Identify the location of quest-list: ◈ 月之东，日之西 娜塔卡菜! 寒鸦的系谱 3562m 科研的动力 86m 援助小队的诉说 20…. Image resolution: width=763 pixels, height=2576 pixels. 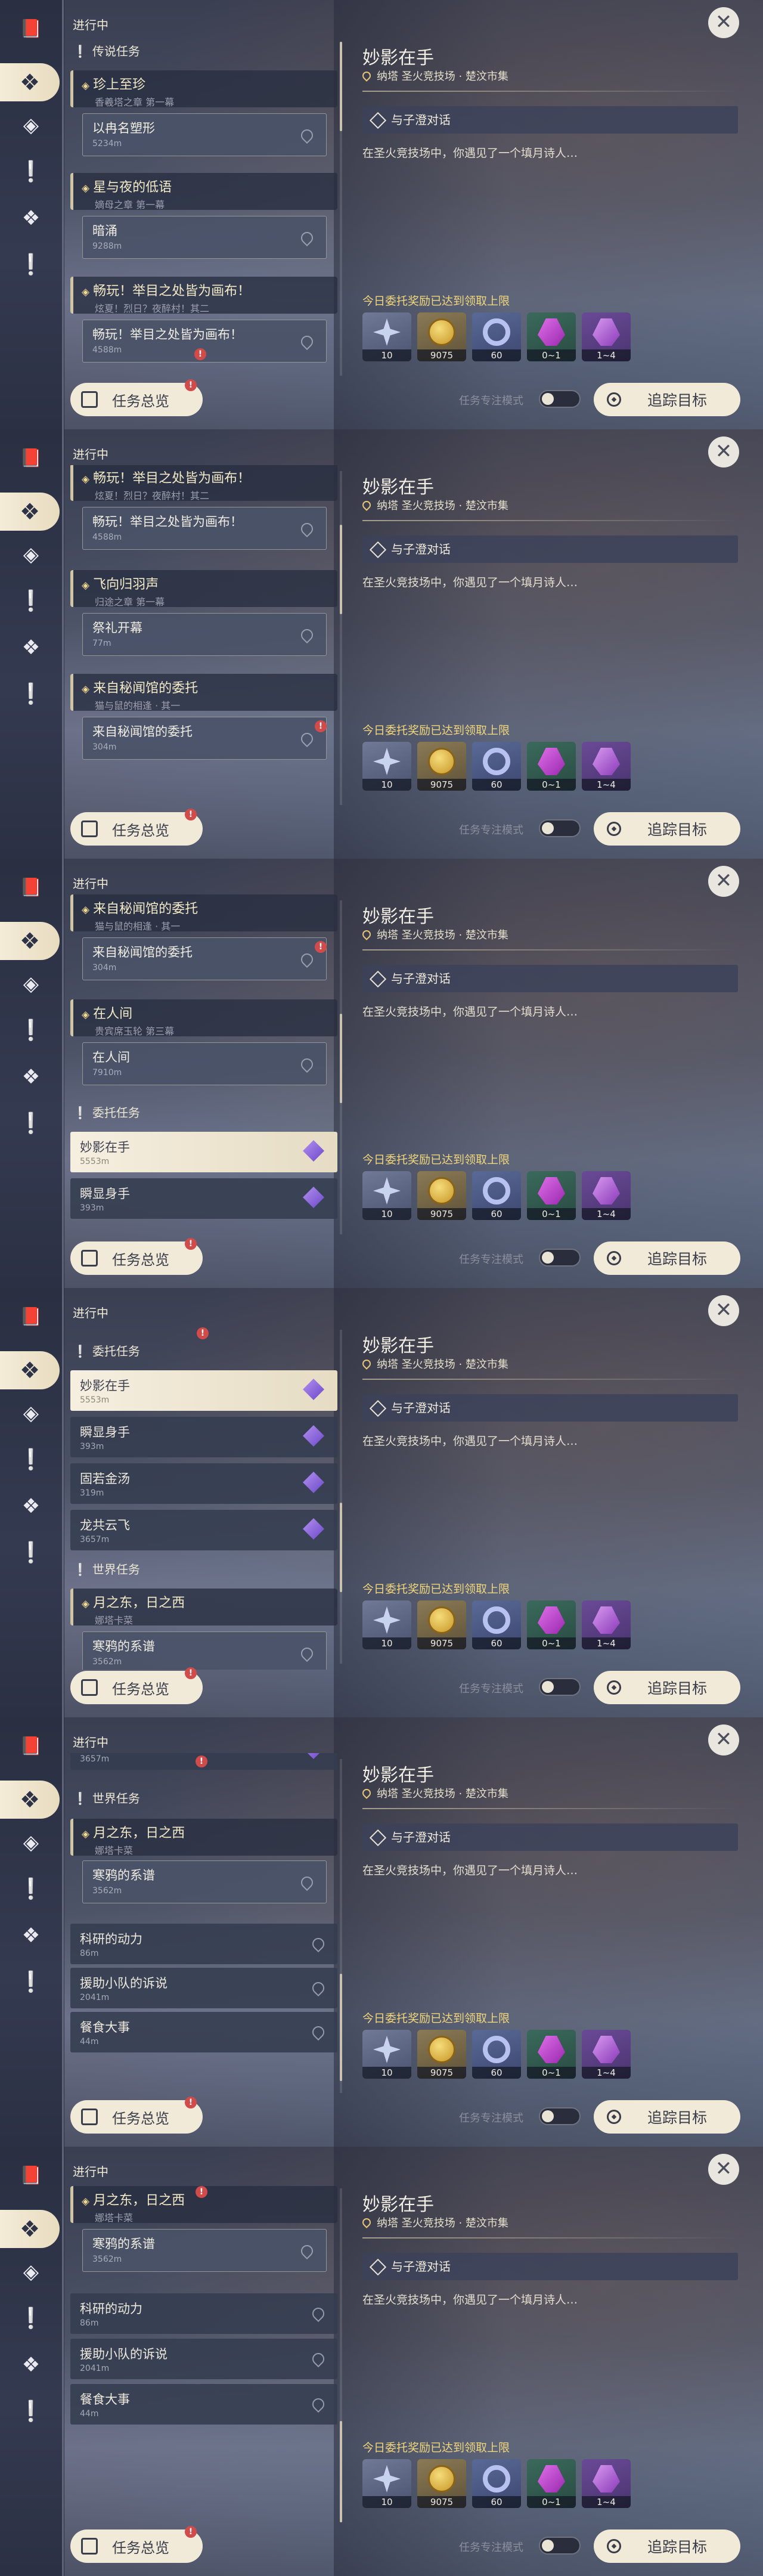
(203, 2355).